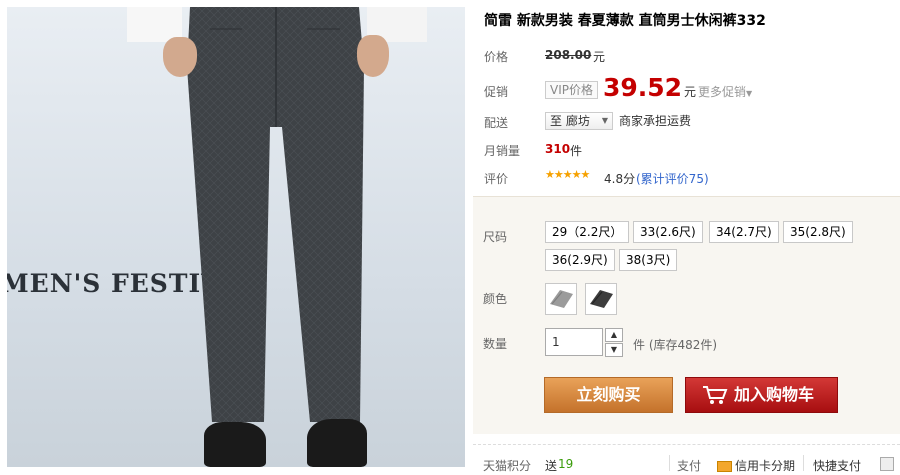 The height and width of the screenshot is (475, 900). What do you see at coordinates (496, 179) in the screenshot?
I see `rating-label: 评价` at bounding box center [496, 179].